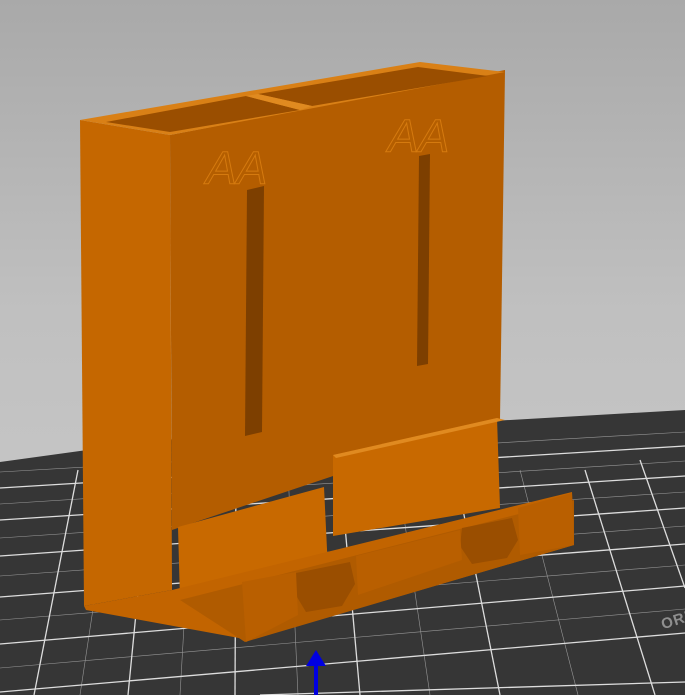  What do you see at coordinates (417, 136) in the screenshot?
I see `right-aa-label: AA` at bounding box center [417, 136].